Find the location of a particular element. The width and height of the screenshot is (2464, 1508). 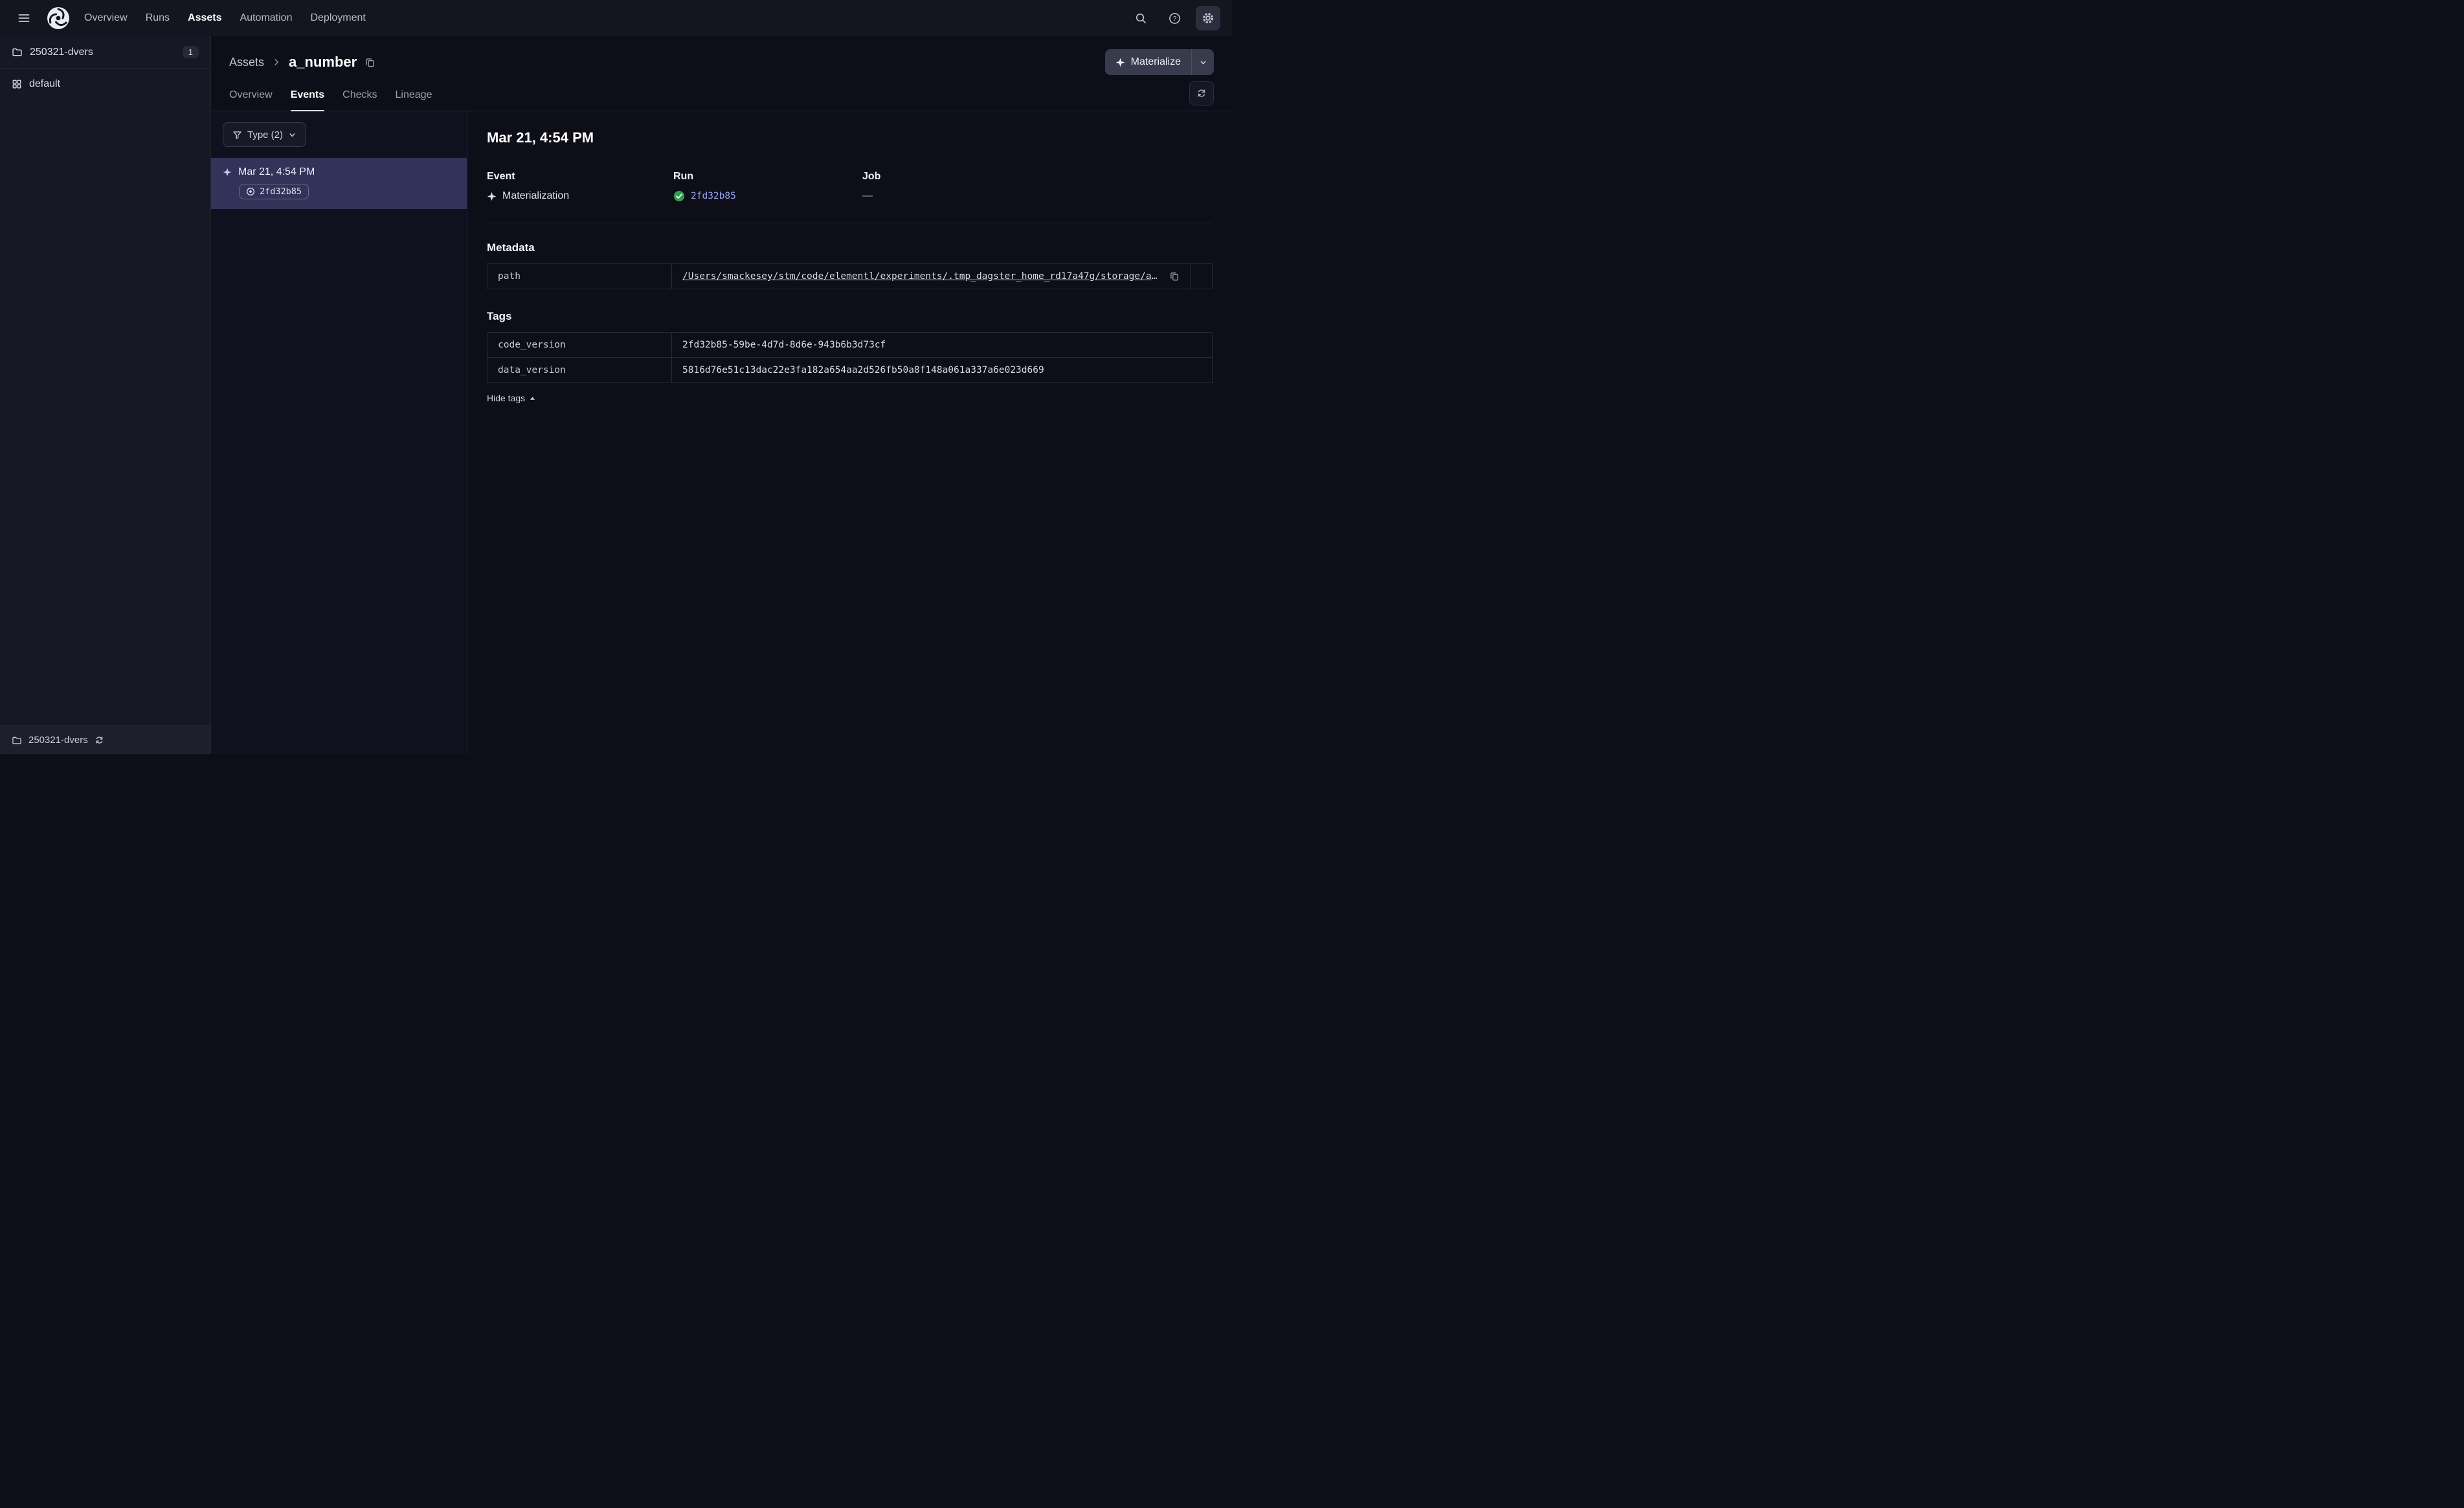

materialize-button-label: Materialize is located at coordinates (1155, 62).